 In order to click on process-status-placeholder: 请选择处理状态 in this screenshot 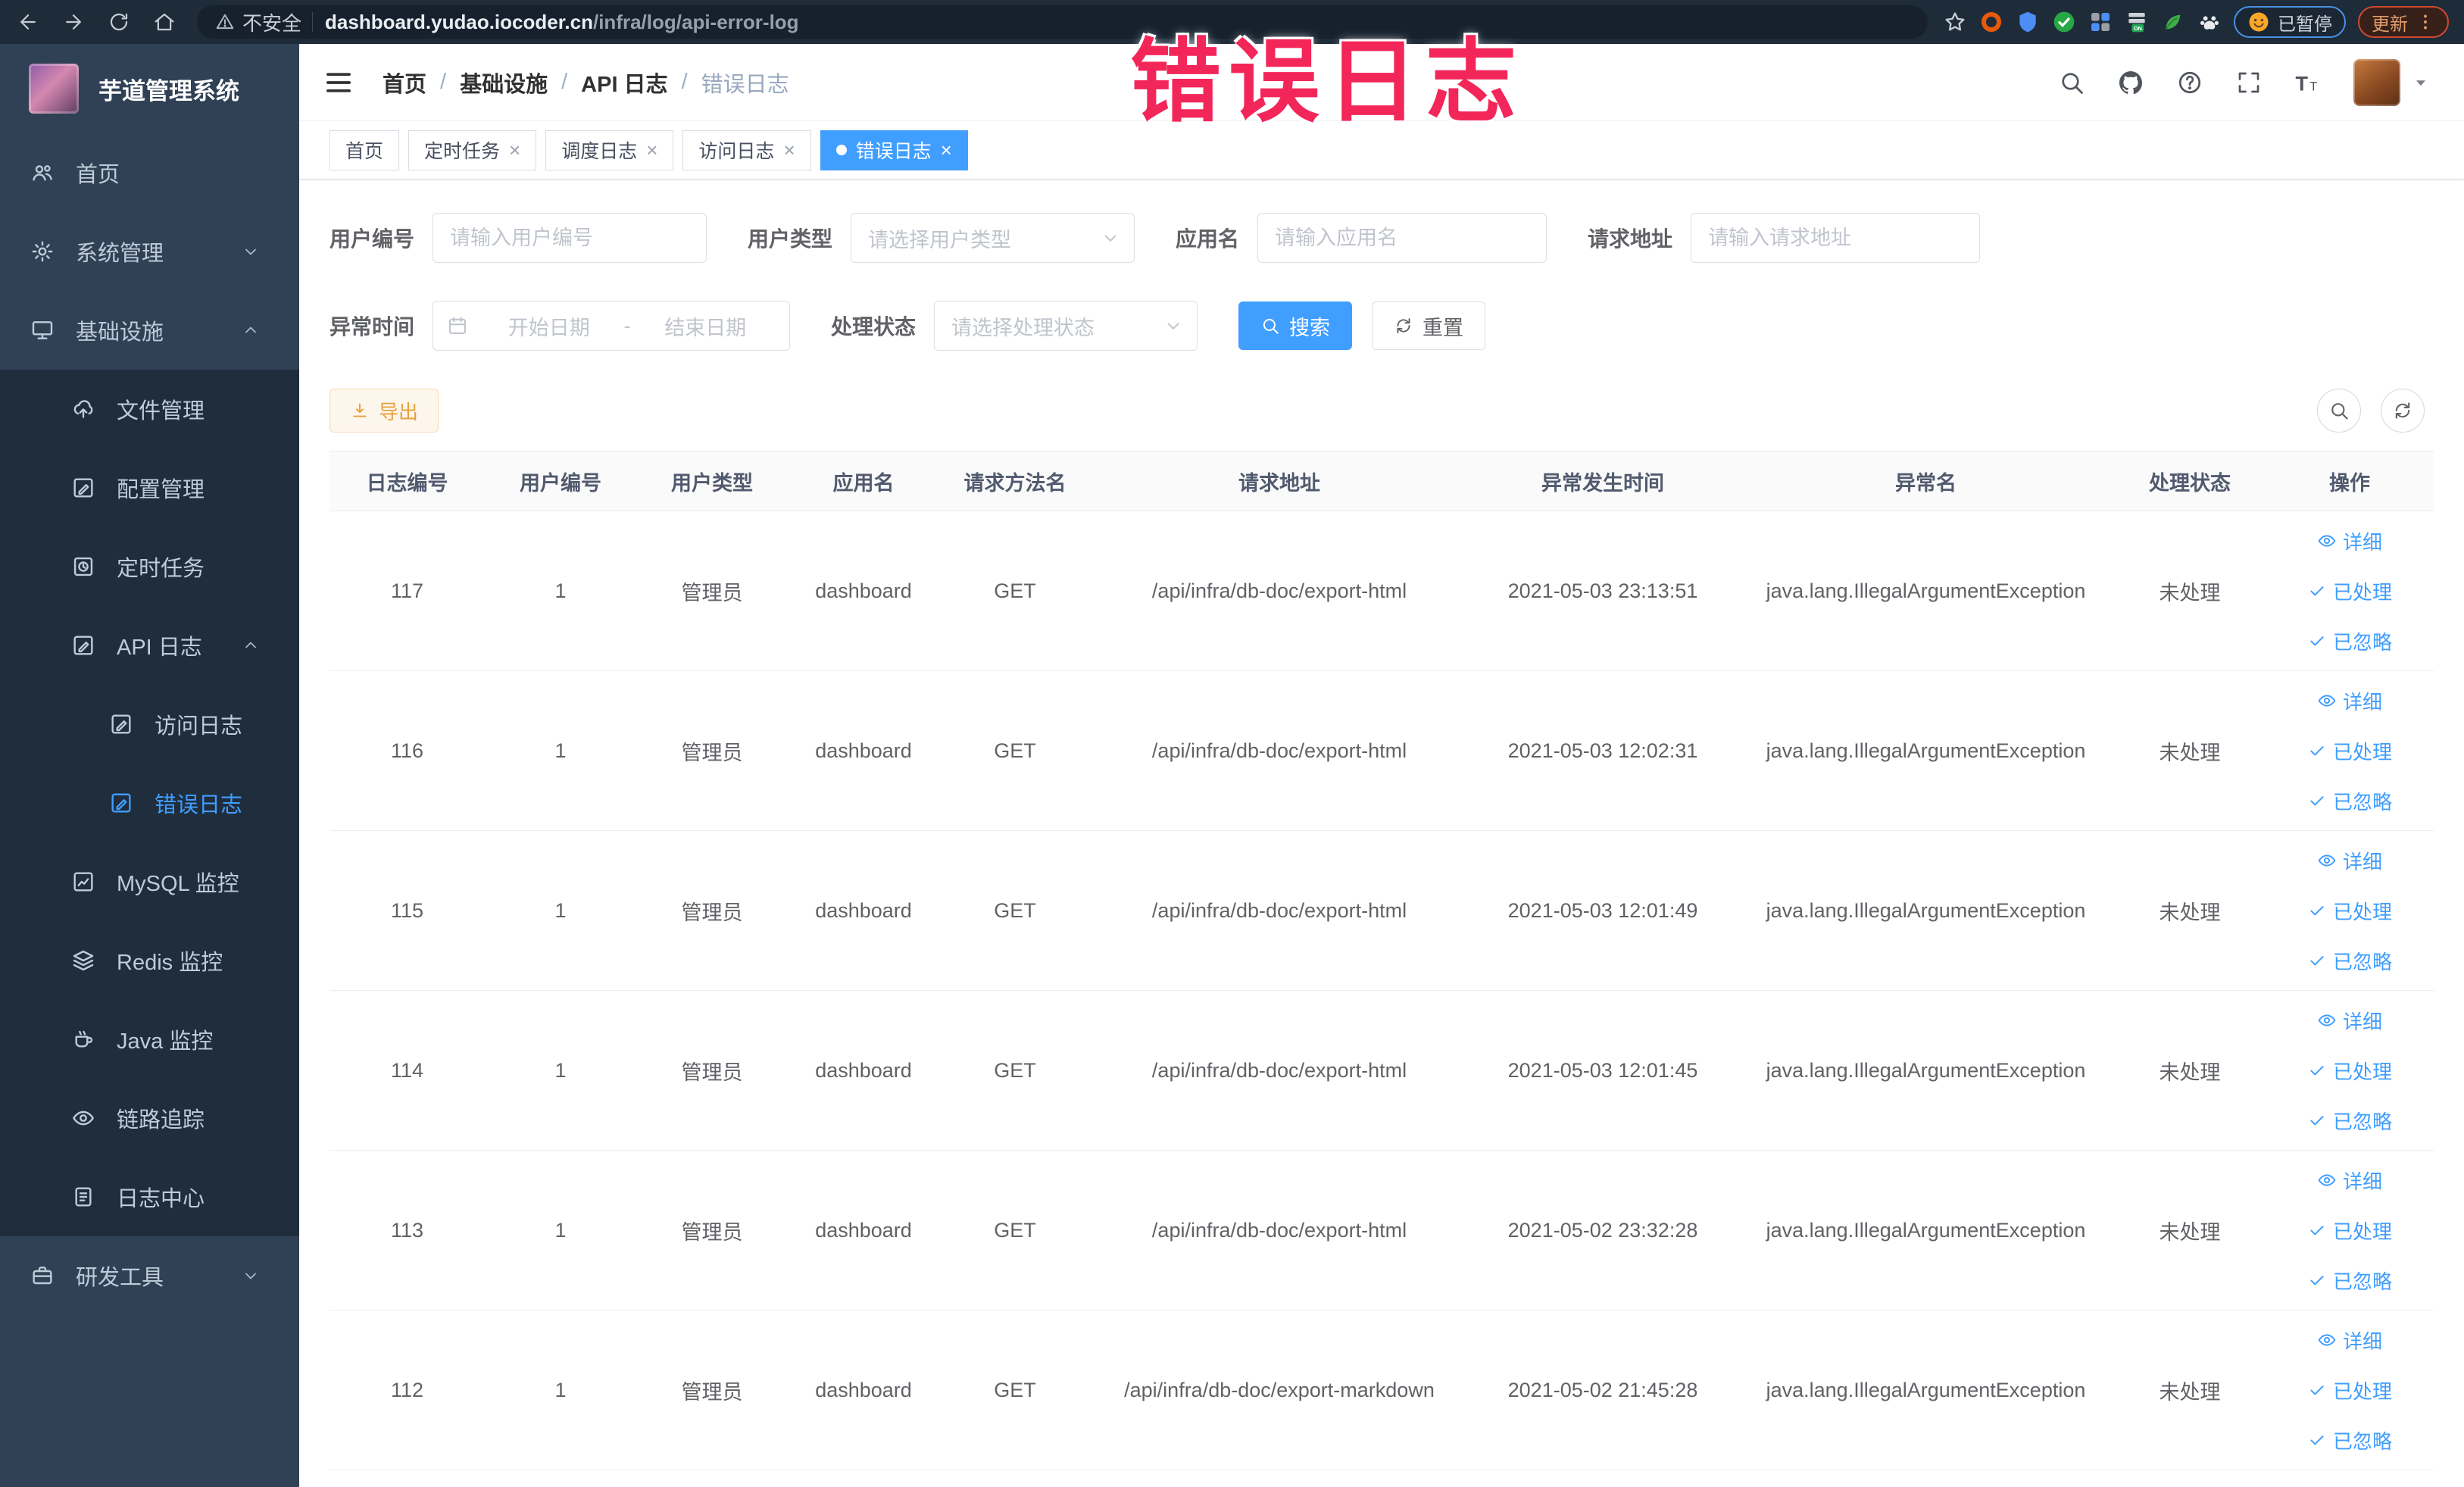, I will do `click(1023, 327)`.